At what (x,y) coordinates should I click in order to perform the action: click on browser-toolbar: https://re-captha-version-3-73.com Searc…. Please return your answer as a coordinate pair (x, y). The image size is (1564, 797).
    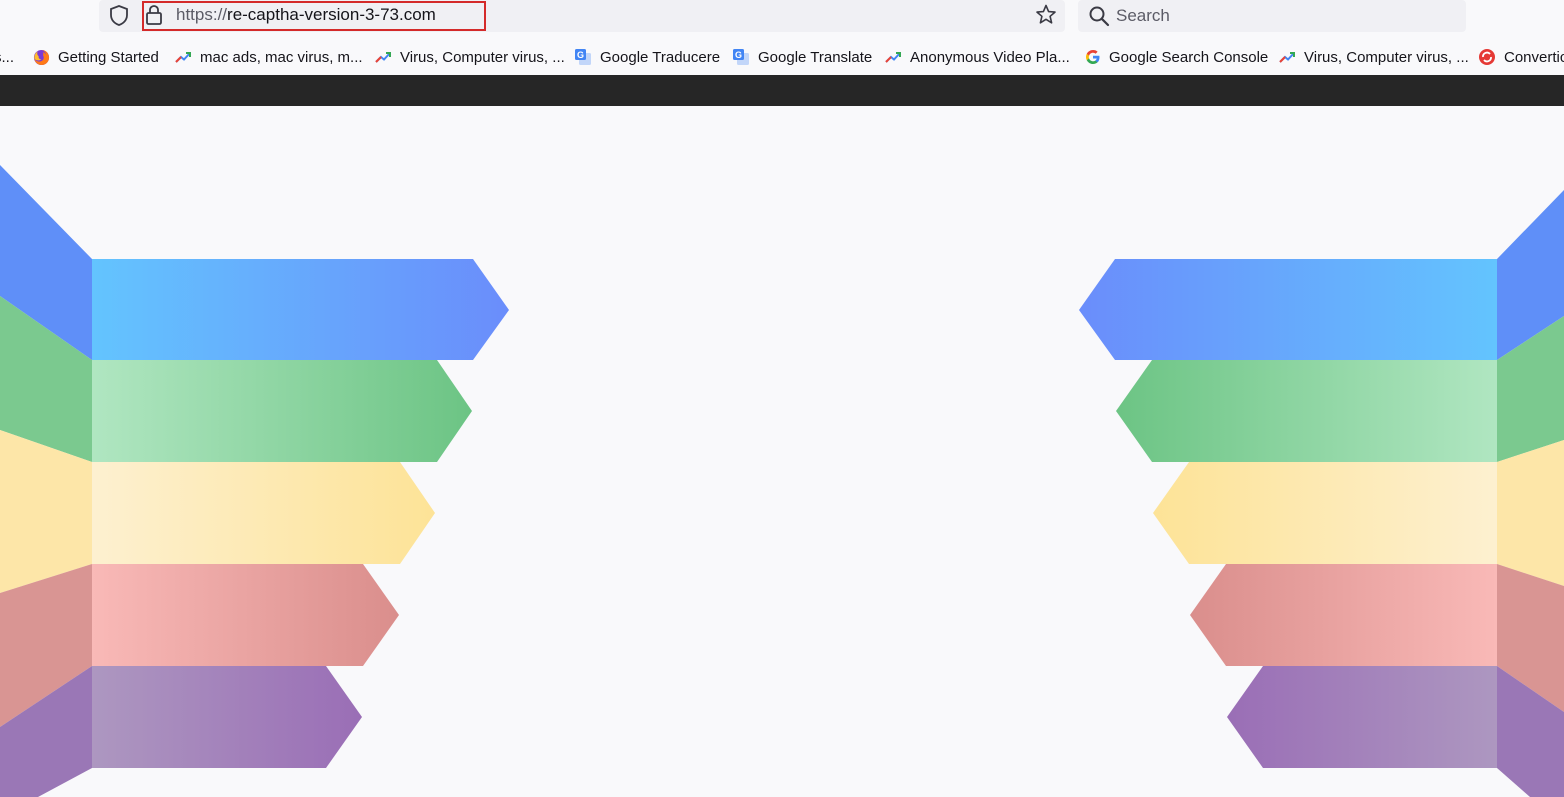
    Looking at the image, I should click on (782, 20).